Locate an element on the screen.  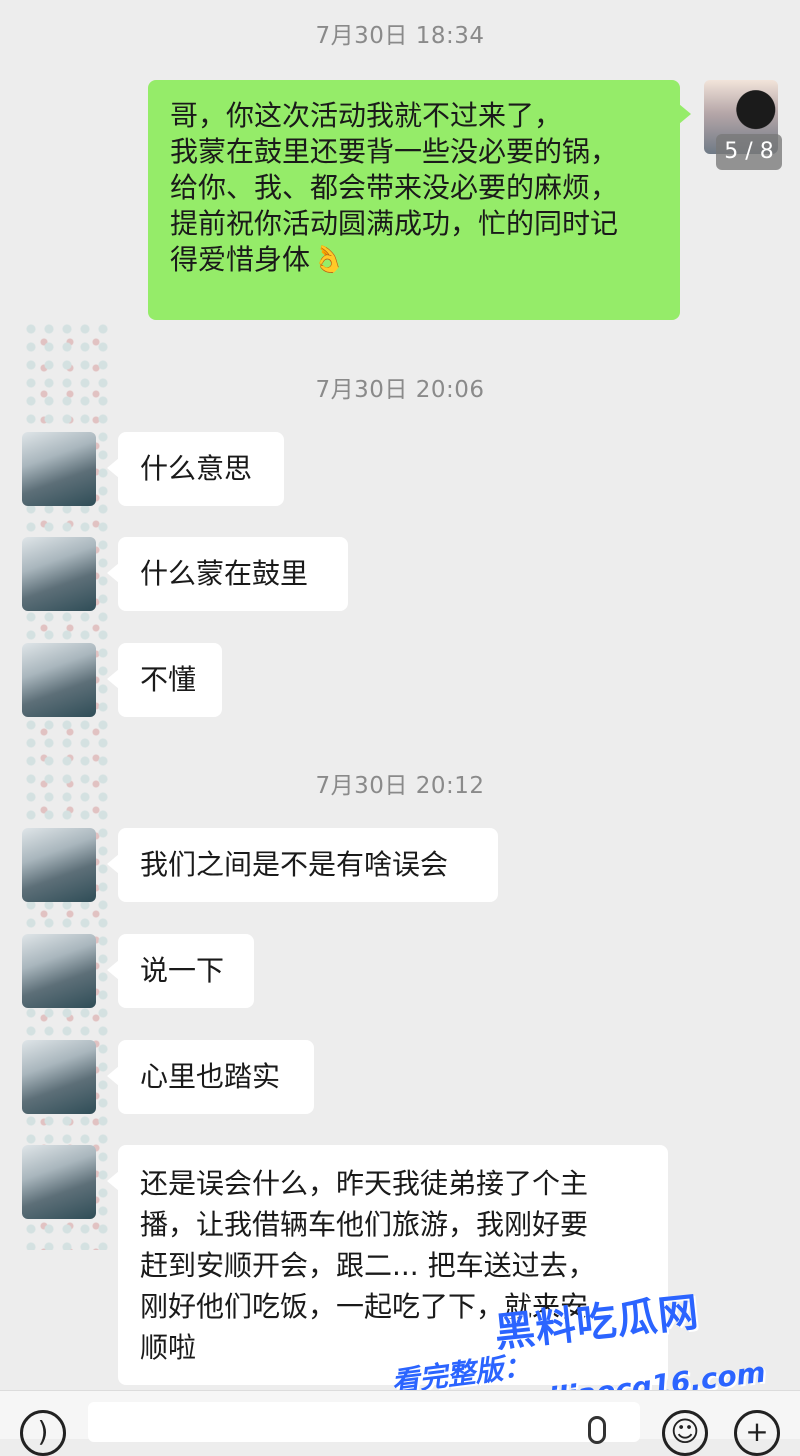
incoming-message: 心里也踏实 is located at coordinates (210, 1077).